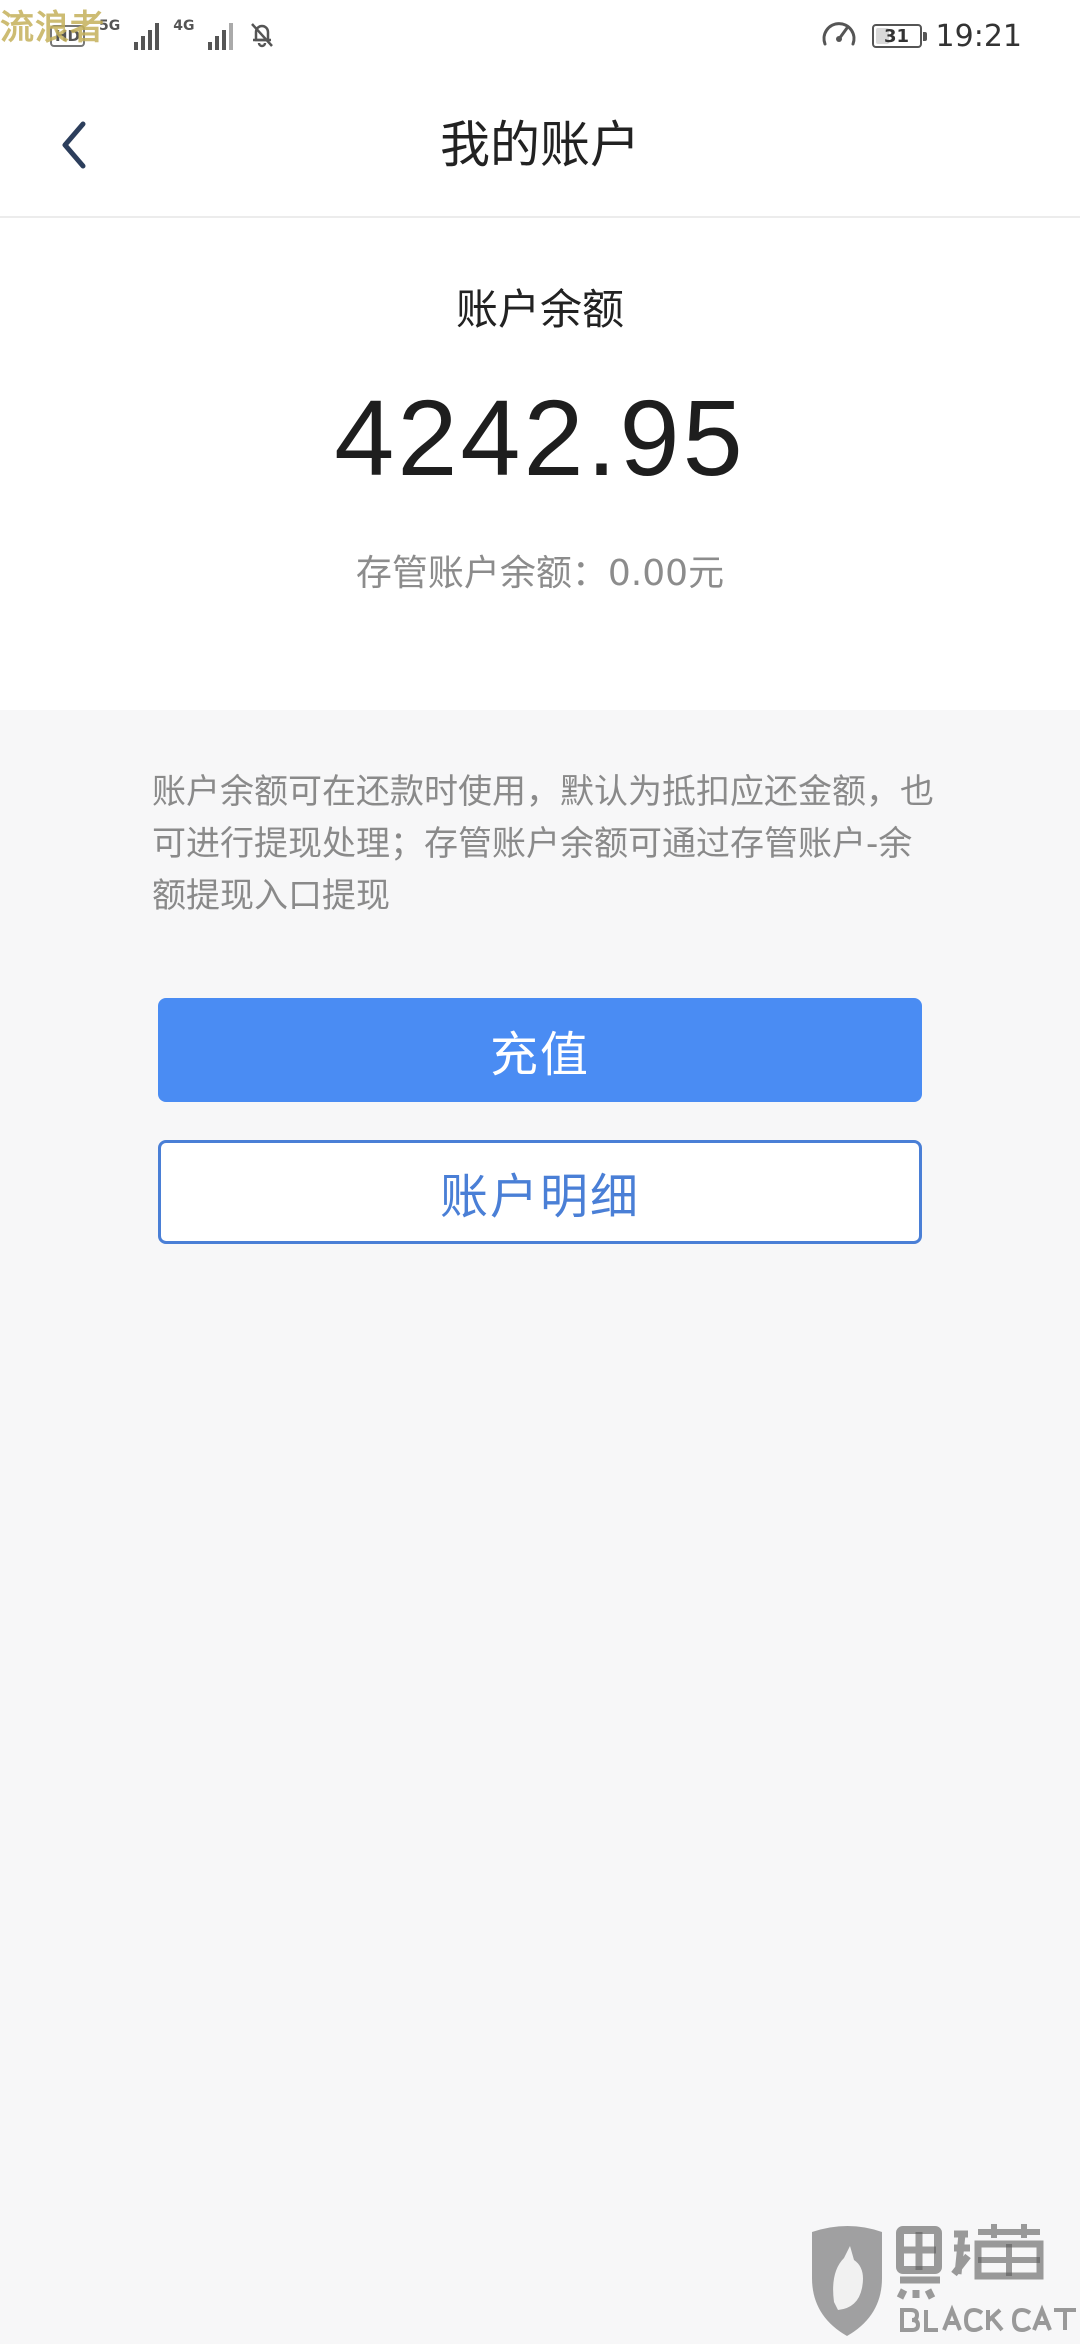  What do you see at coordinates (52, 28) in the screenshot?
I see `watermark-text: 流浪者` at bounding box center [52, 28].